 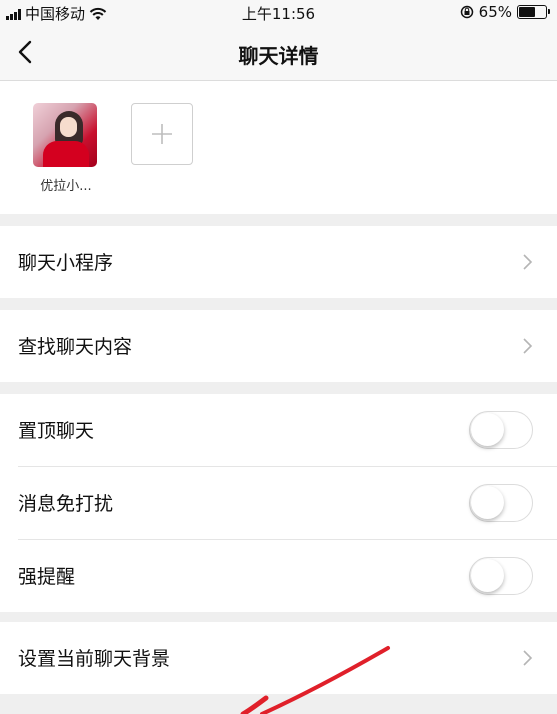 What do you see at coordinates (94, 659) in the screenshot?
I see `chat-background-label: 设置当前聊天背景` at bounding box center [94, 659].